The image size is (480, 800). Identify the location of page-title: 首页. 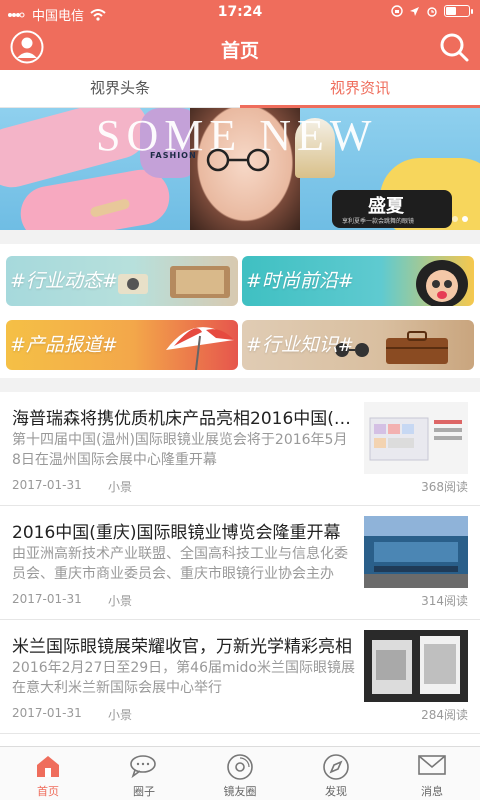
(239, 51).